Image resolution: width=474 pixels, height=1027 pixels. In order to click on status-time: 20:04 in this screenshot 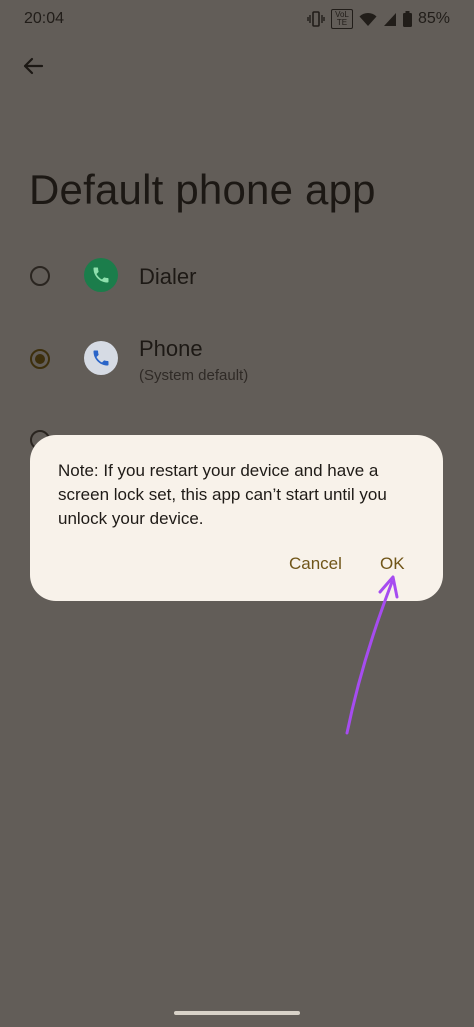, I will do `click(44, 18)`.